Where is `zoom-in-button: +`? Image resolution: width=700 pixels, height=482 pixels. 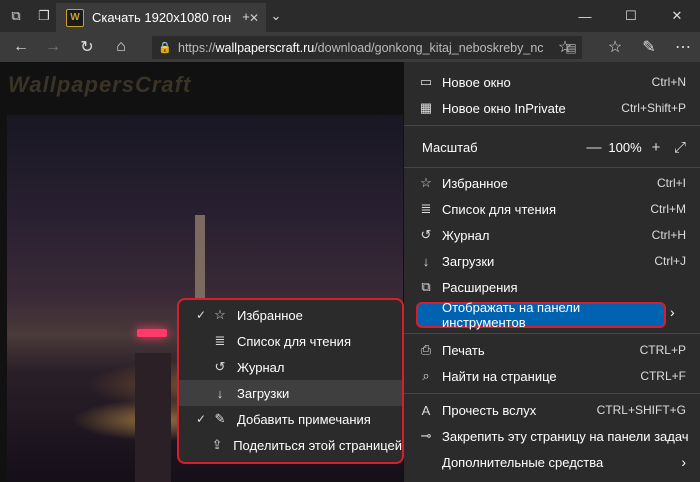
zoom-in-button: + is located at coordinates (656, 147).